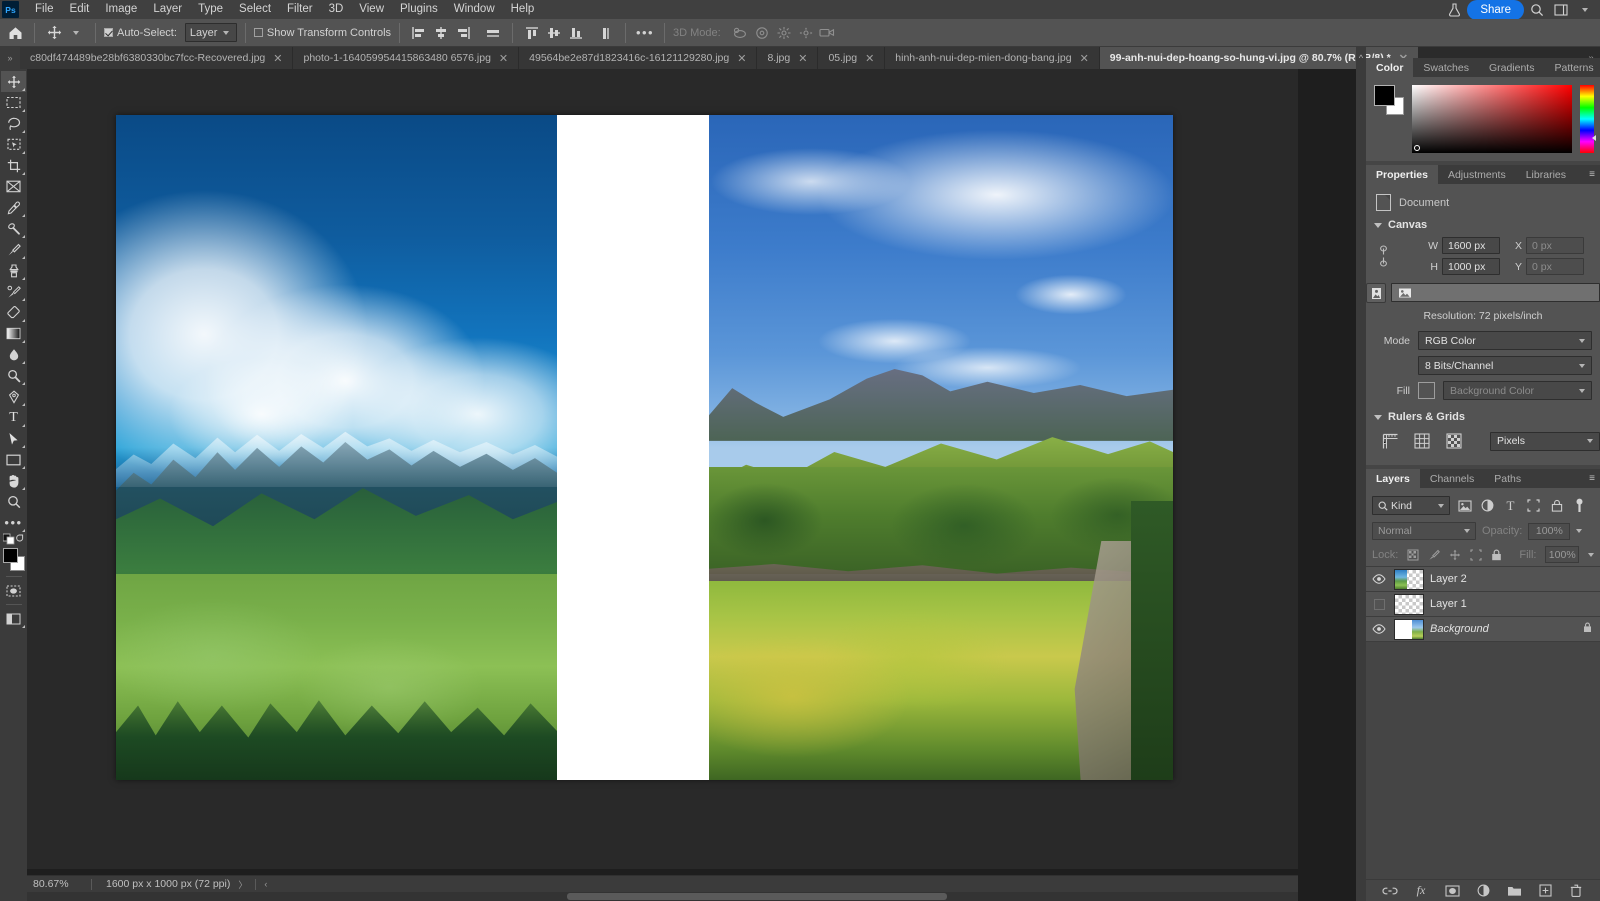 This screenshot has width=1600, height=901. What do you see at coordinates (463, 33) in the screenshot?
I see `align-right-edges-icon` at bounding box center [463, 33].